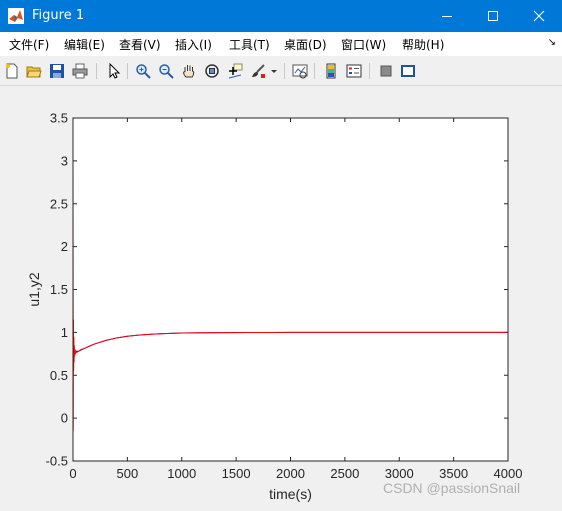 This screenshot has height=511, width=562. I want to click on y-tick-label: 1.5, so click(59, 289).